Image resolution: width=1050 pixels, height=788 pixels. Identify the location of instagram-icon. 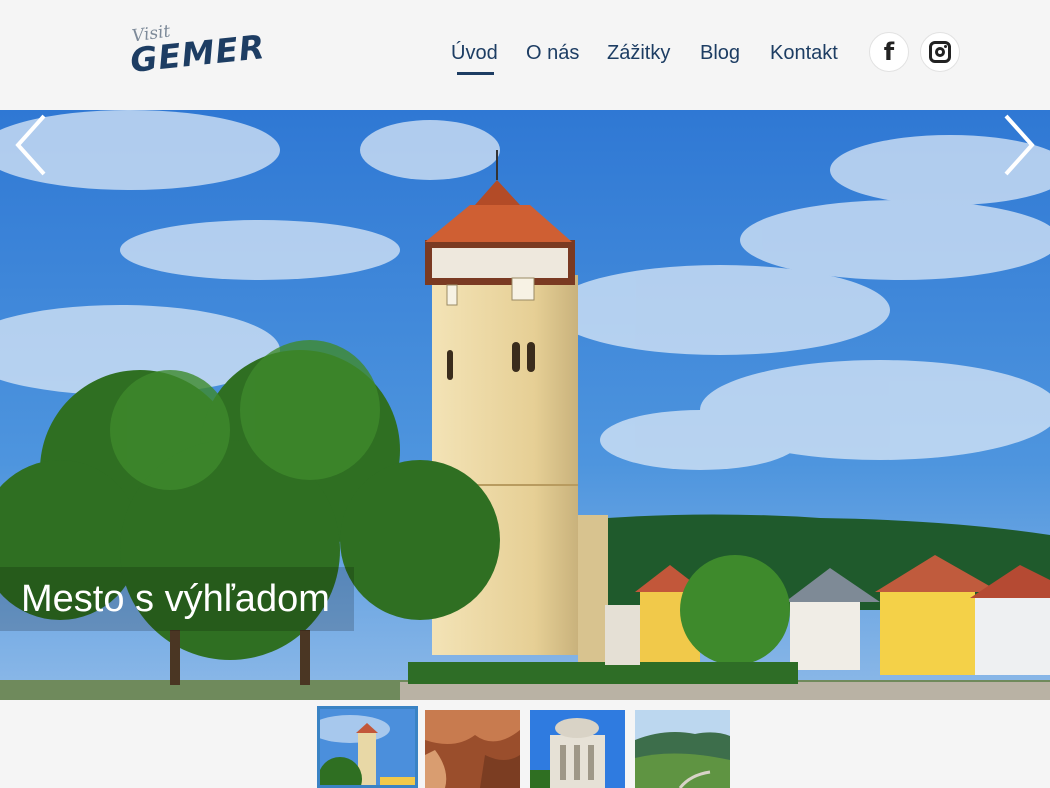
(940, 52).